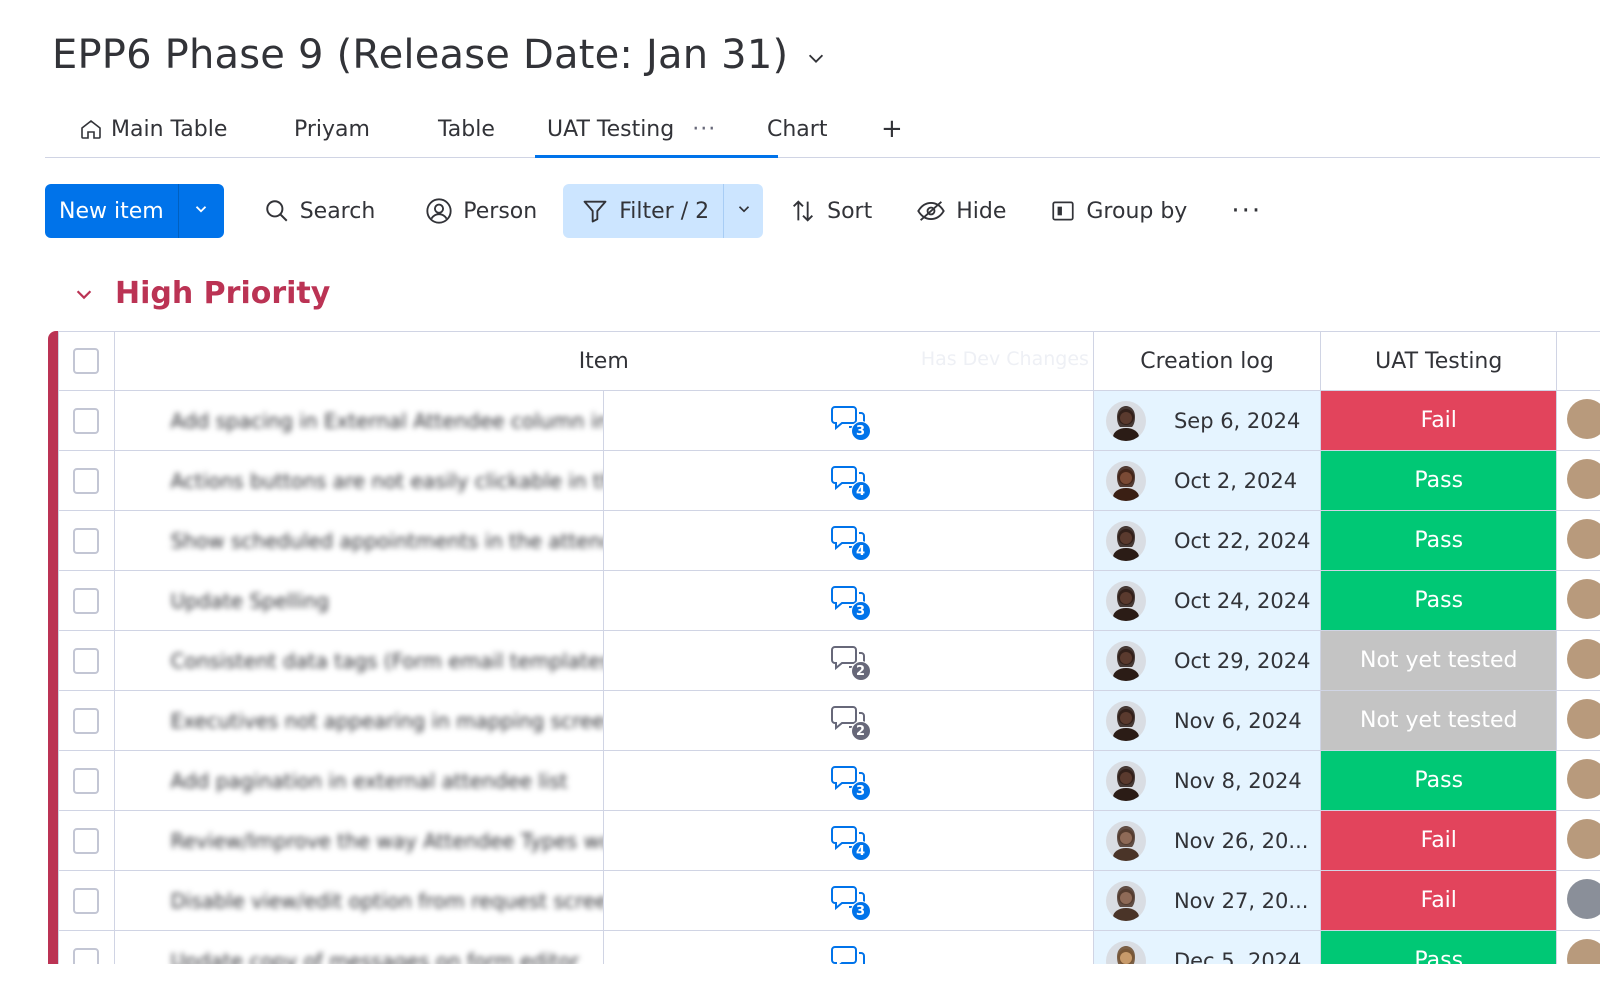 The height and width of the screenshot is (1000, 1600). I want to click on tab-chart: Chart, so click(797, 129).